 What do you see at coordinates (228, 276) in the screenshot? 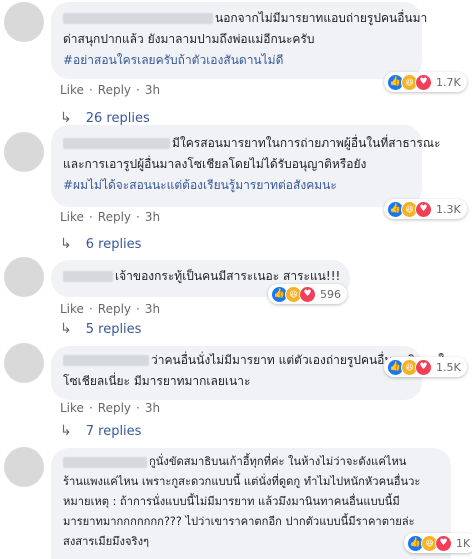
I see `comment-text: เจ้าของกระทู้เป็นคนมีสาระเนอะ สาระแน!!!` at bounding box center [228, 276].